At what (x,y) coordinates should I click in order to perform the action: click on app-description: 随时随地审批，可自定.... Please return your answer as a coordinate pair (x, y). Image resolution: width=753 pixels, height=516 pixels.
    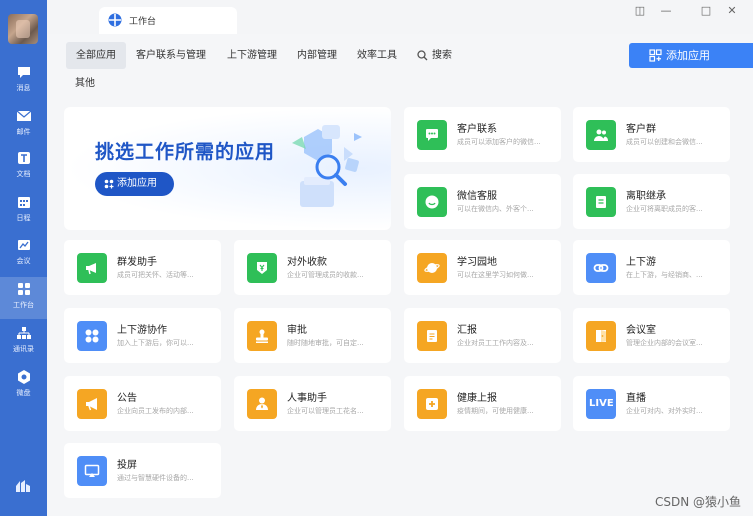
    Looking at the image, I should click on (325, 343).